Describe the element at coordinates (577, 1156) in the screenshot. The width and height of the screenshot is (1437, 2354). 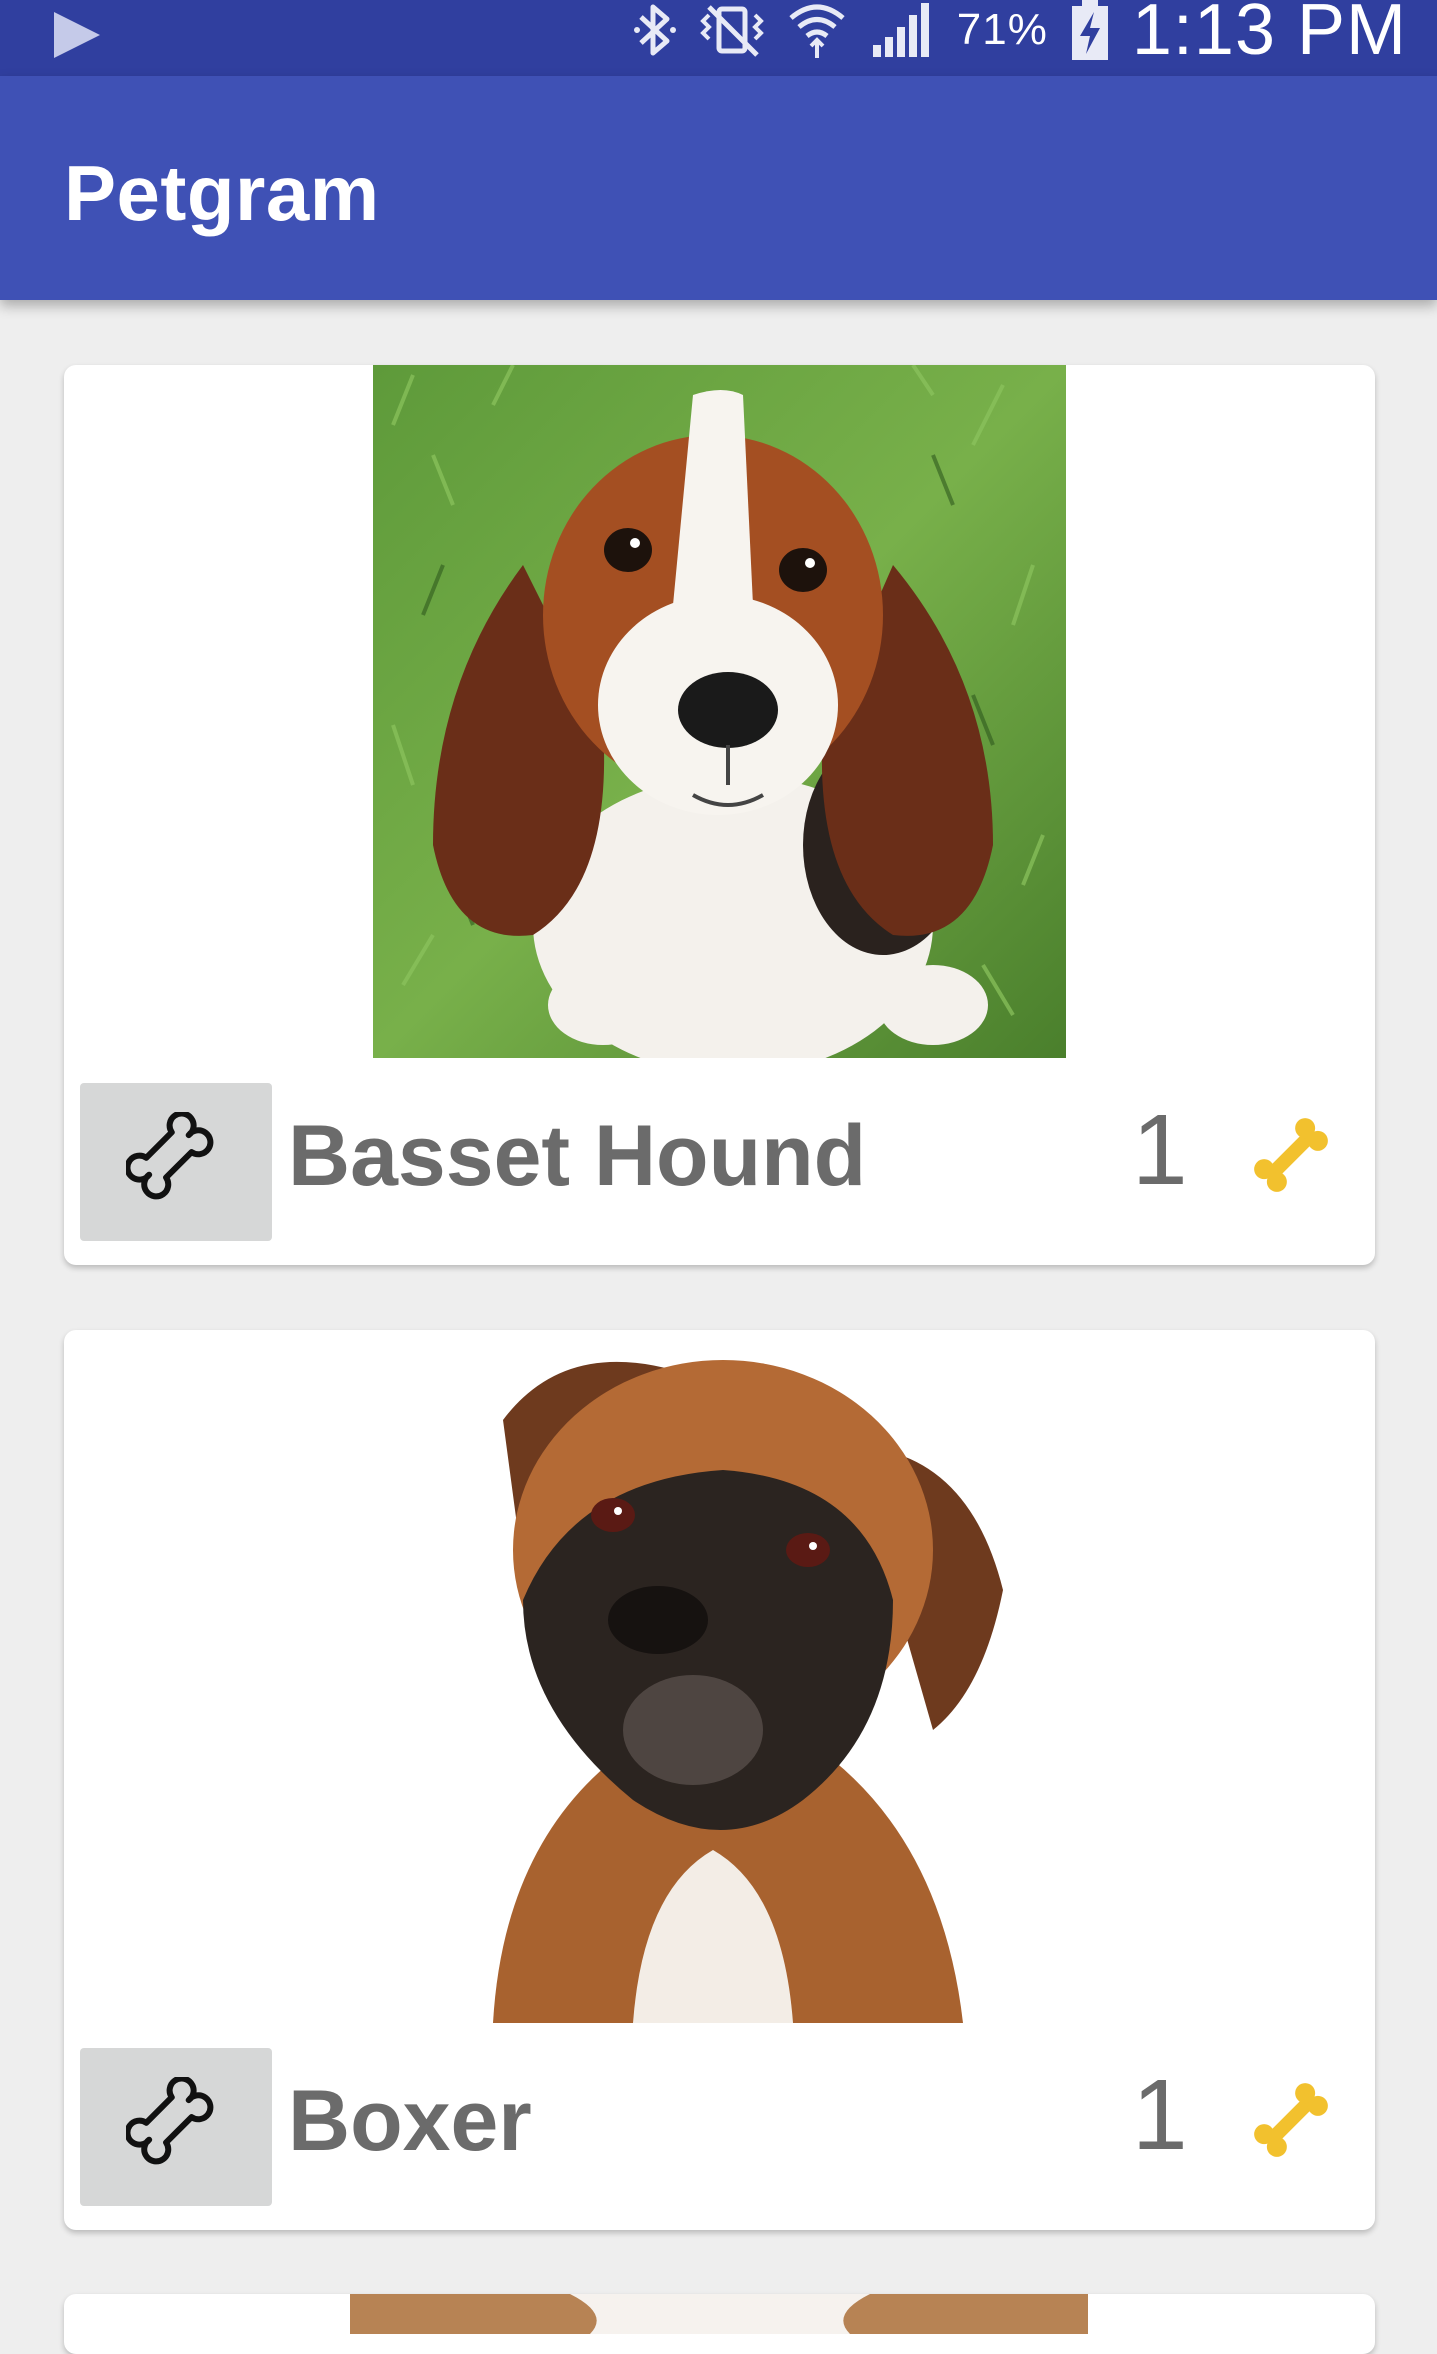
I see `pet-name: Basset Hound` at that location.